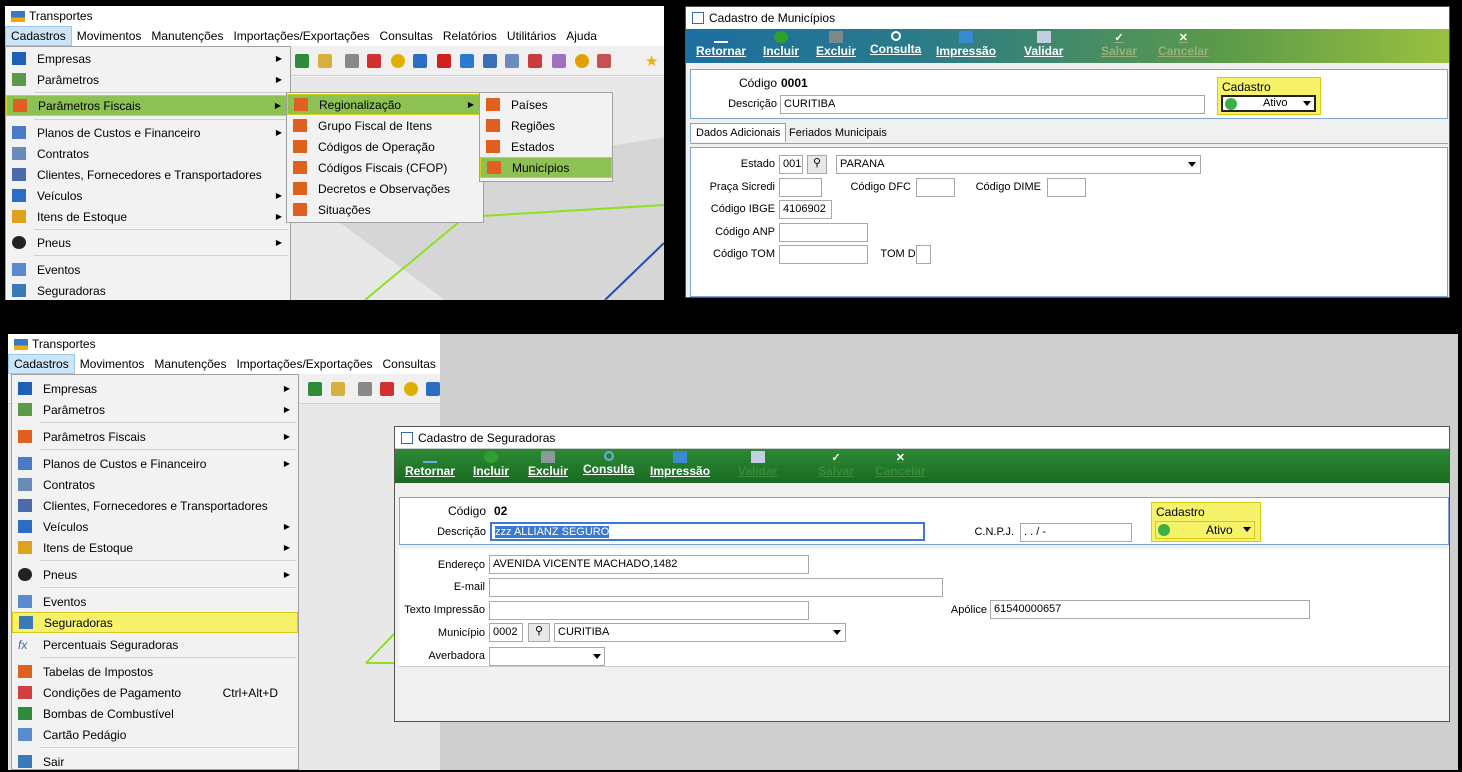 The width and height of the screenshot is (1462, 772). I want to click on tab-dados-adicionais: Dados Adicionais, so click(738, 132).